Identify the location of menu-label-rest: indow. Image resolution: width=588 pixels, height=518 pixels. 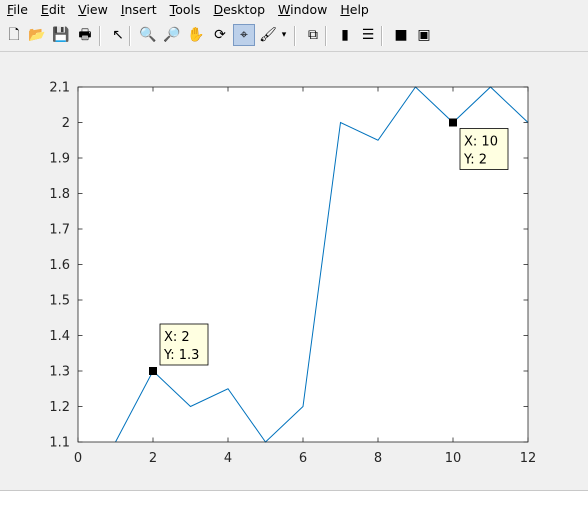
(309, 9).